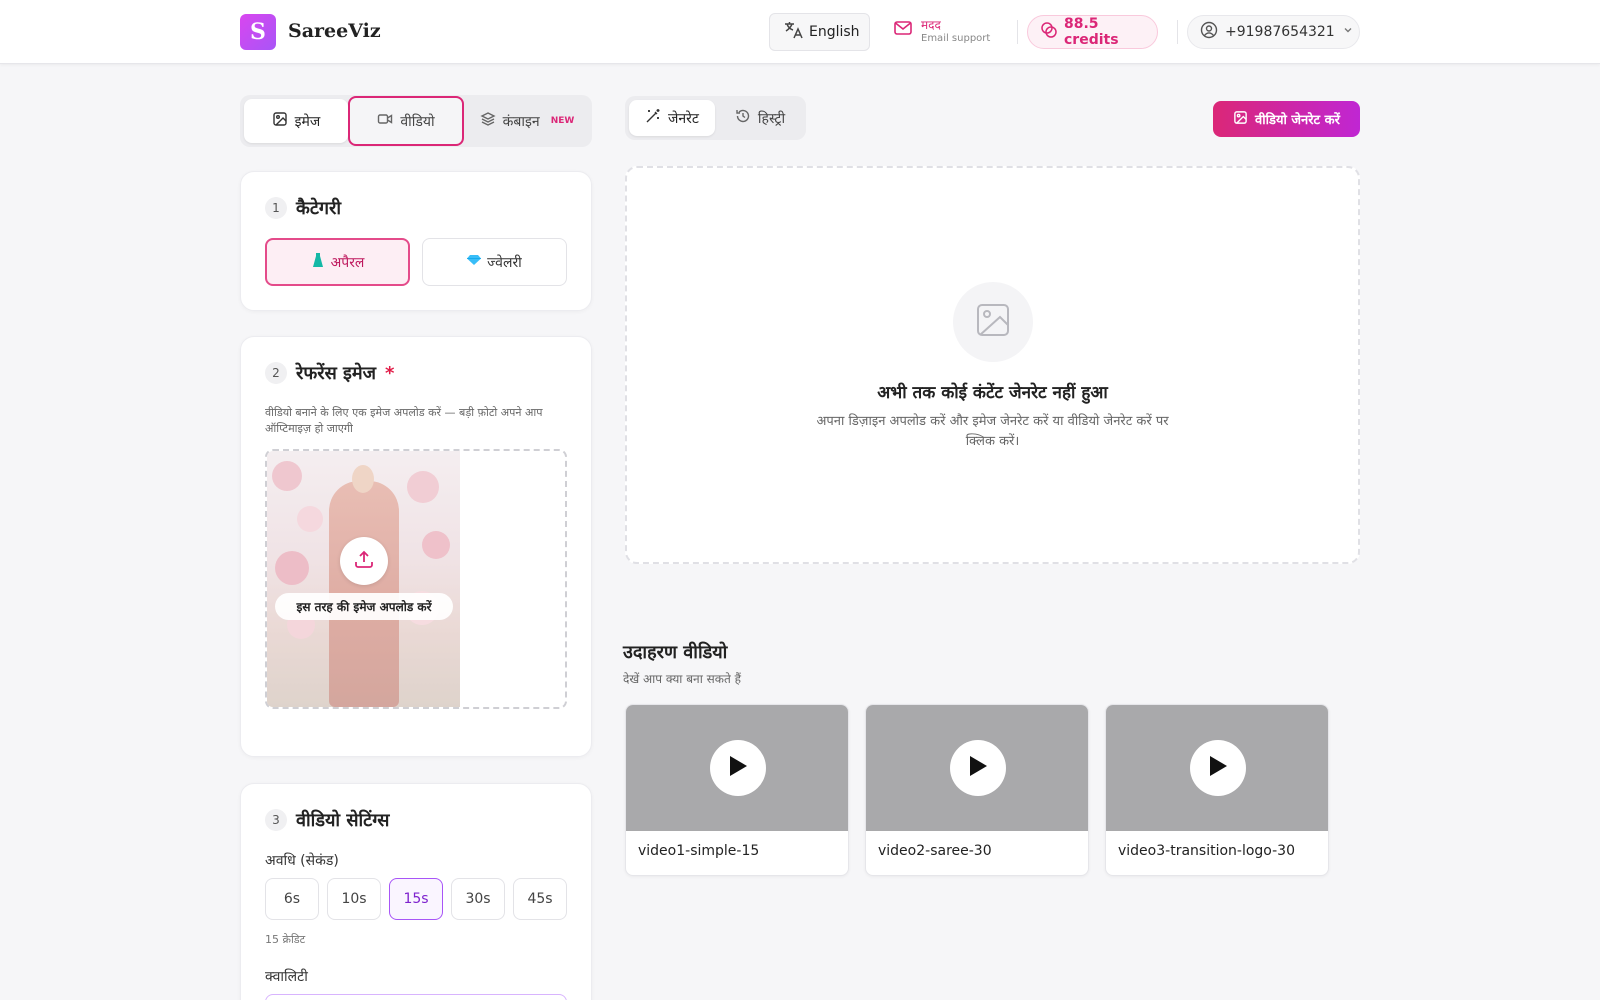 The image size is (1600, 1000). Describe the element at coordinates (416, 899) in the screenshot. I see `duration-15s-button: 15s` at that location.